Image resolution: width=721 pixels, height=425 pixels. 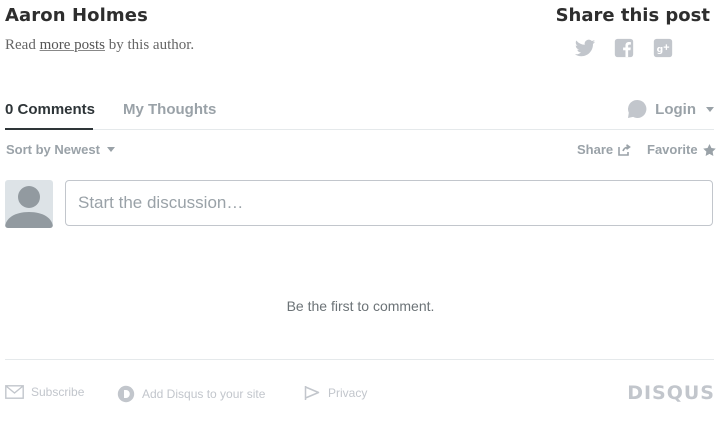 What do you see at coordinates (359, 359) in the screenshot?
I see `footer-divider` at bounding box center [359, 359].